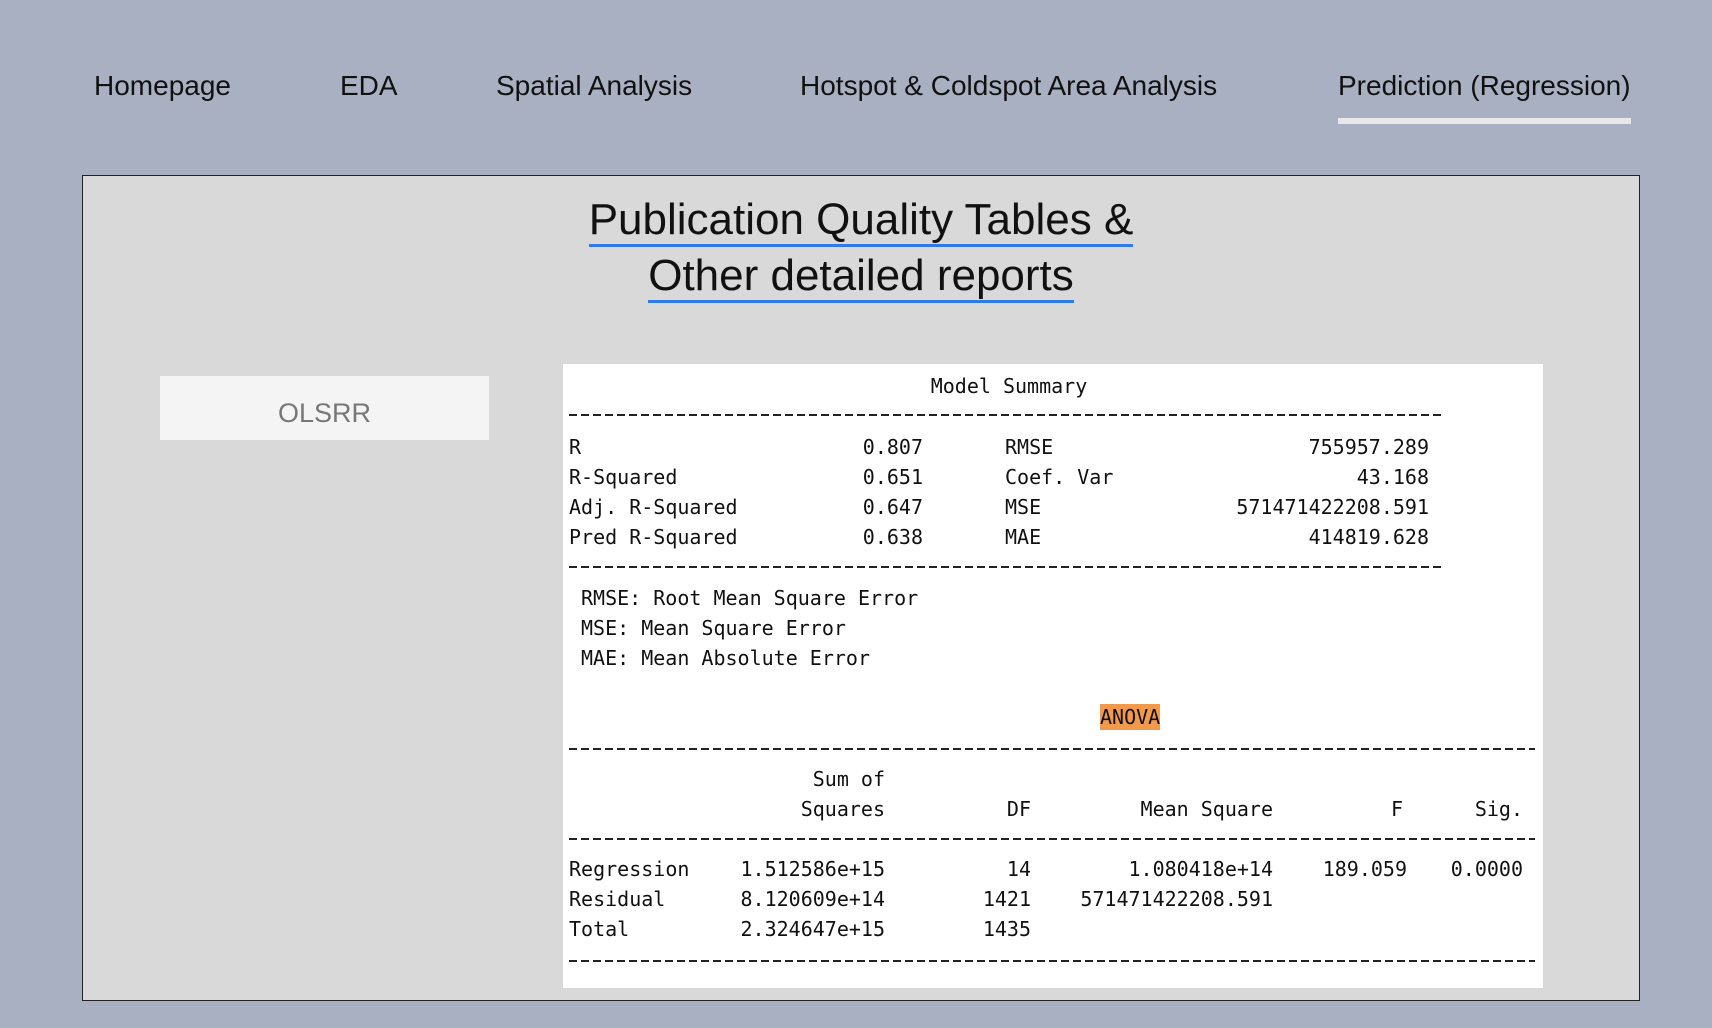 The height and width of the screenshot is (1028, 1712). What do you see at coordinates (848, 779) in the screenshot?
I see `header-sum-of: Sum of` at bounding box center [848, 779].